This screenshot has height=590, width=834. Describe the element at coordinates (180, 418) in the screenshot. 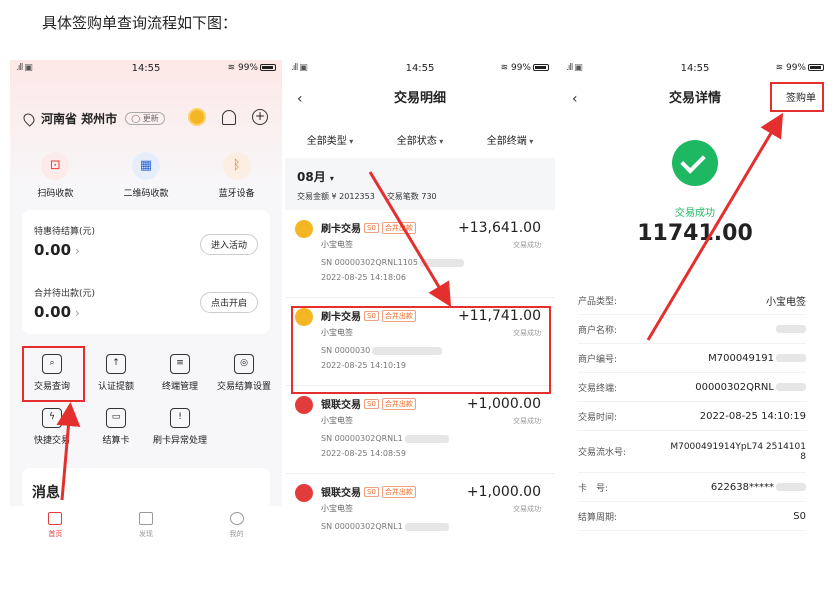

I see `alert-icon: !` at that location.